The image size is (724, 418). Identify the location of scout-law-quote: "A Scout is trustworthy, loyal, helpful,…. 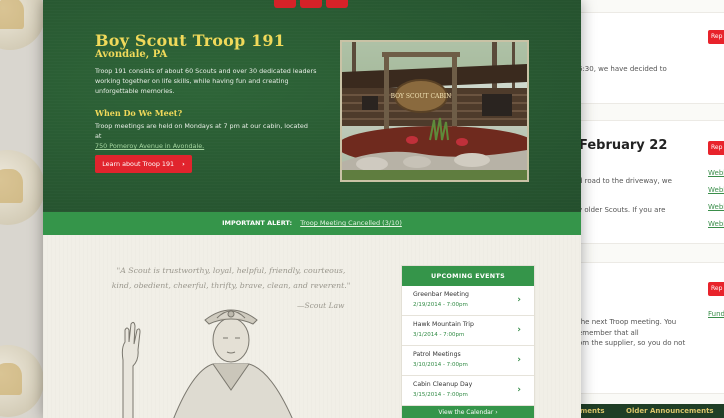
(231, 278).